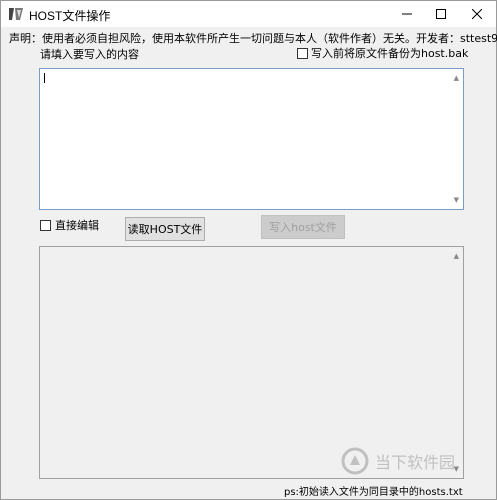 Image resolution: width=497 pixels, height=500 pixels. I want to click on text-caret, so click(44, 78).